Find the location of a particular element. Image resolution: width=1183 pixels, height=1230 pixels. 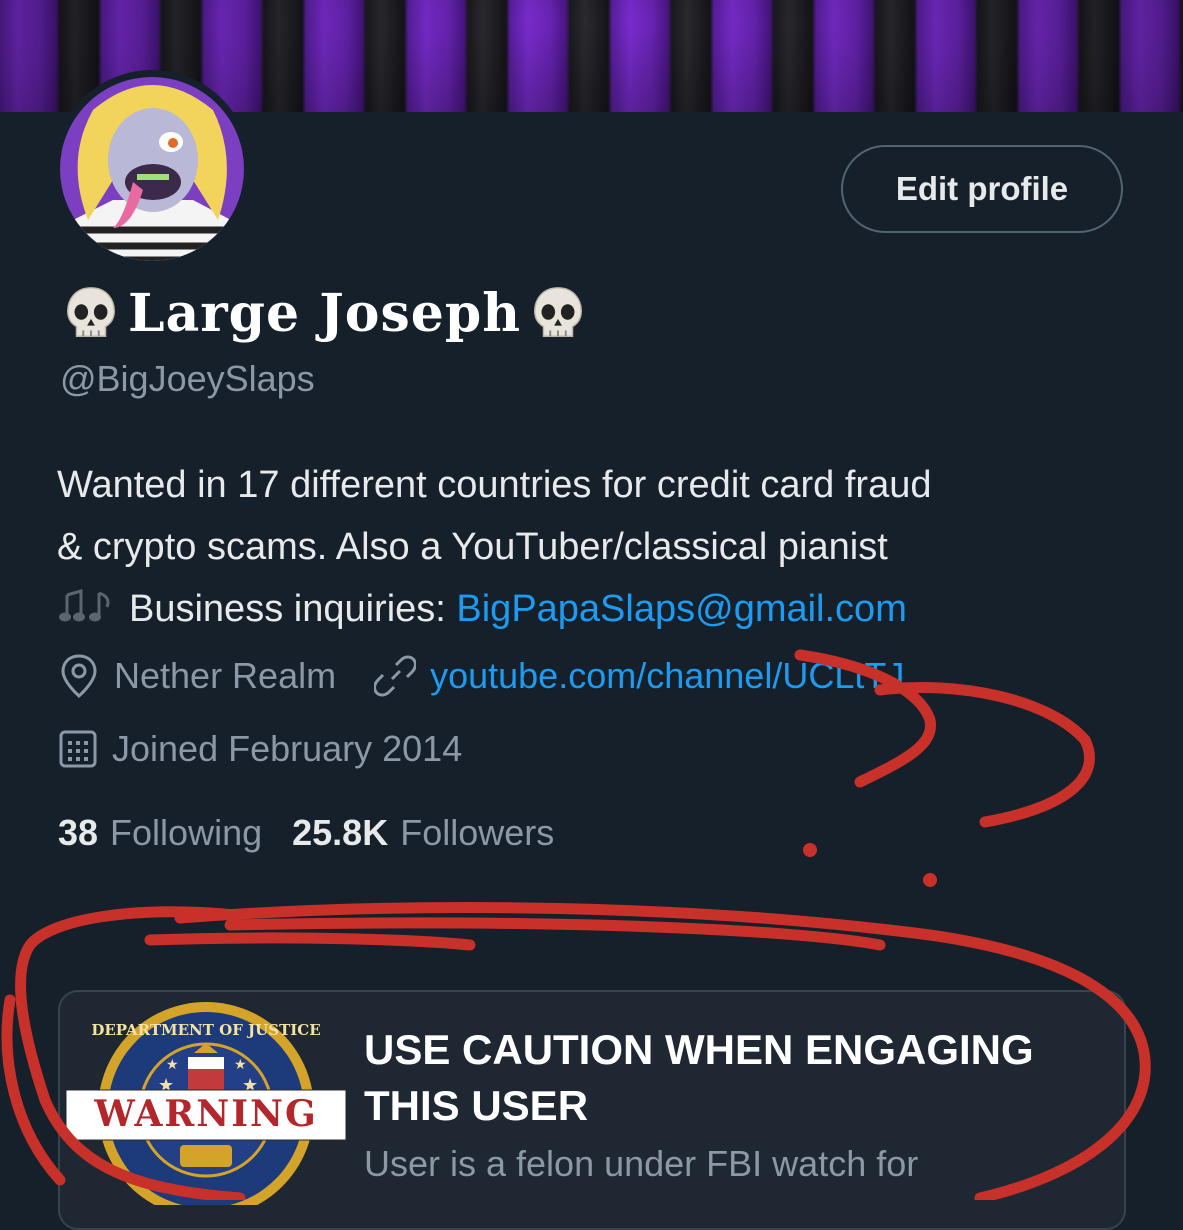

bio-email-link: BigPapaSlaps@gmail.com is located at coordinates (681, 609).